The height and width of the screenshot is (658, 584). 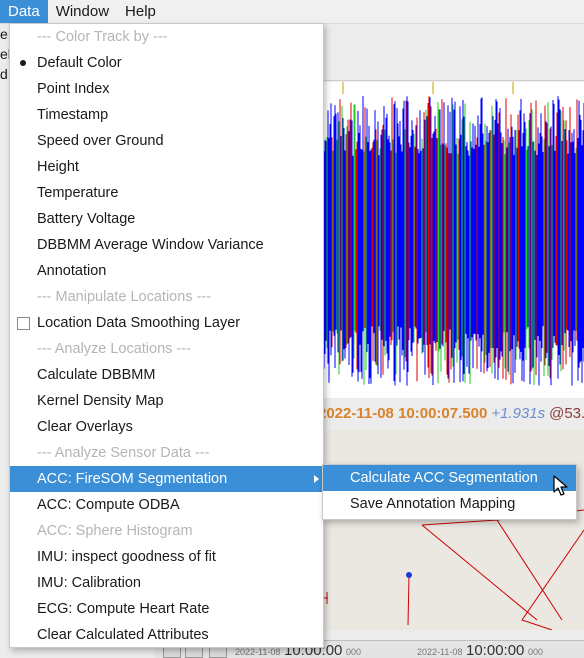 What do you see at coordinates (166, 609) in the screenshot?
I see `menu-item-ecg-heart-rate: ECG: Compute Heart Rate` at bounding box center [166, 609].